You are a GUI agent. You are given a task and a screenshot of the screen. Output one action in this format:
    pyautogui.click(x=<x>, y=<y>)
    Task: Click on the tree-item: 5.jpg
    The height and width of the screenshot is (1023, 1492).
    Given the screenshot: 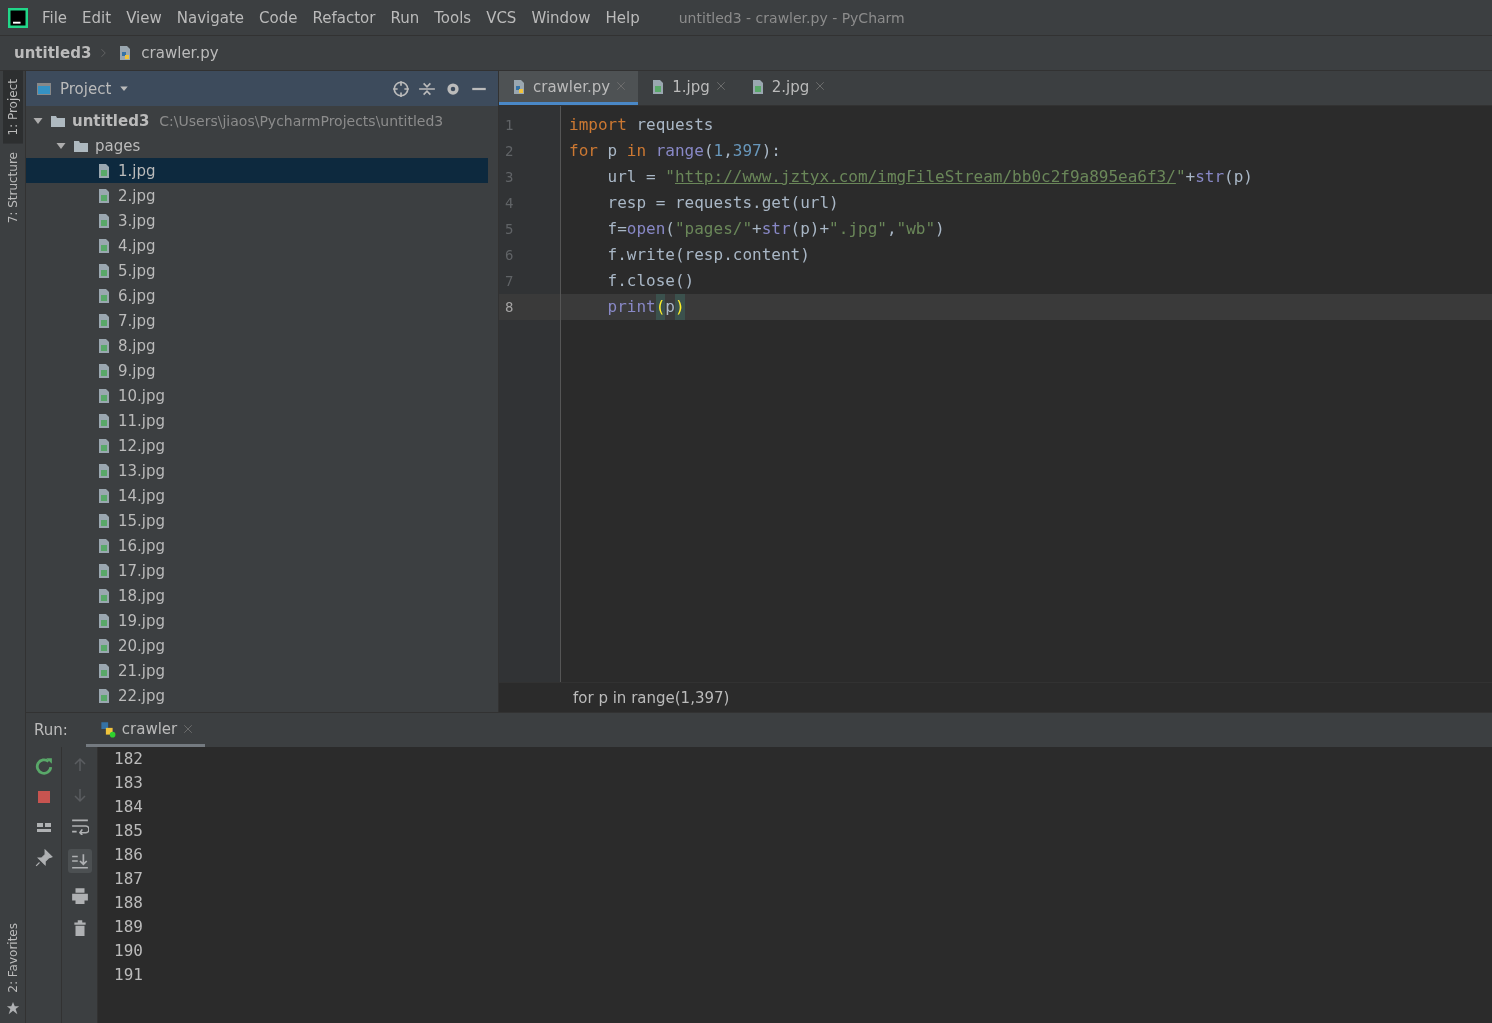 What is the action you would take?
    pyautogui.click(x=257, y=270)
    